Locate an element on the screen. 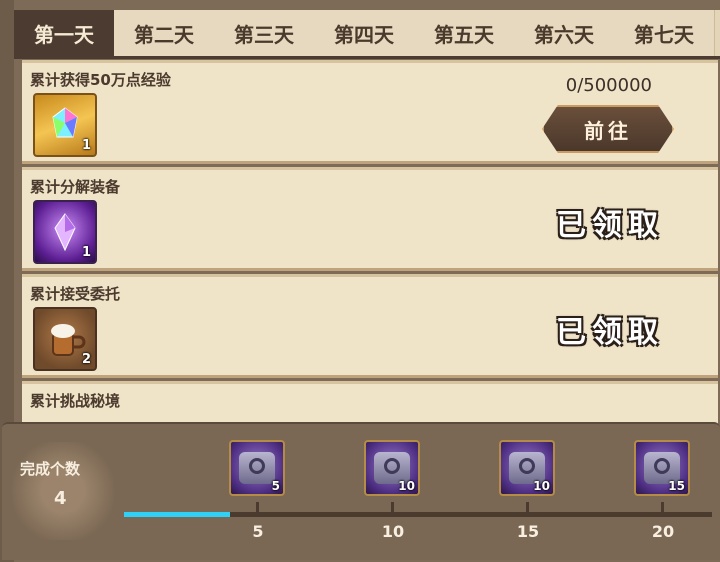 Image resolution: width=720 pixels, height=562 pixels. task-progress: 0/500000 is located at coordinates (608, 85).